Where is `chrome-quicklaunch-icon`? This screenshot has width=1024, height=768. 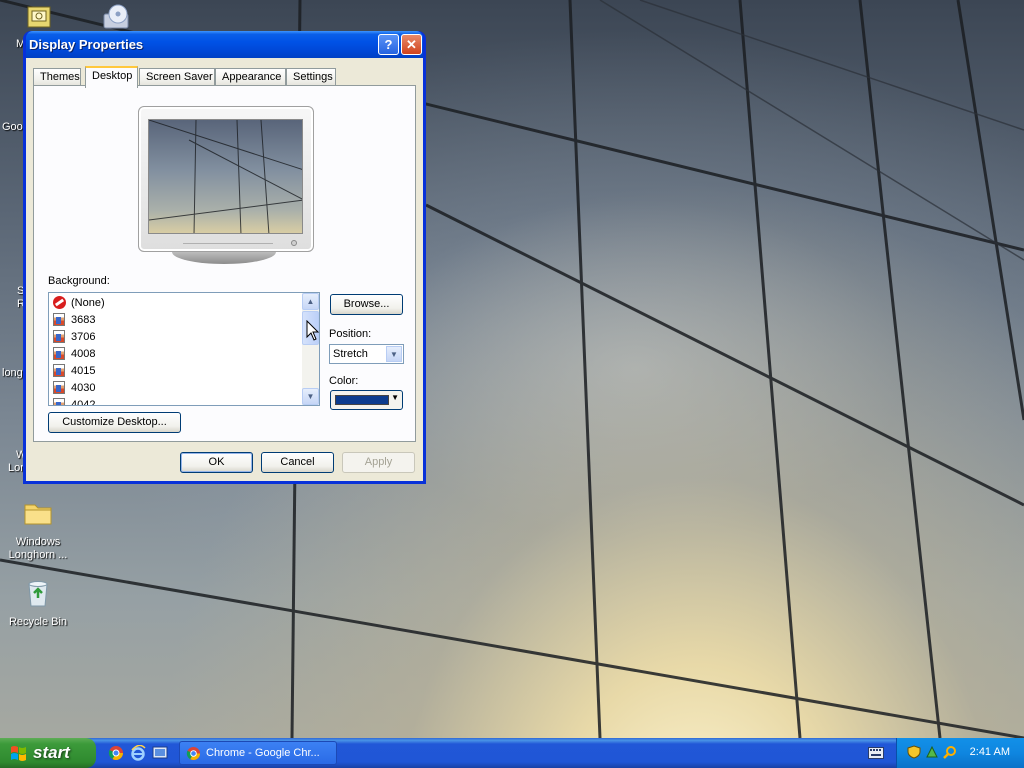 chrome-quicklaunch-icon is located at coordinates (116, 753).